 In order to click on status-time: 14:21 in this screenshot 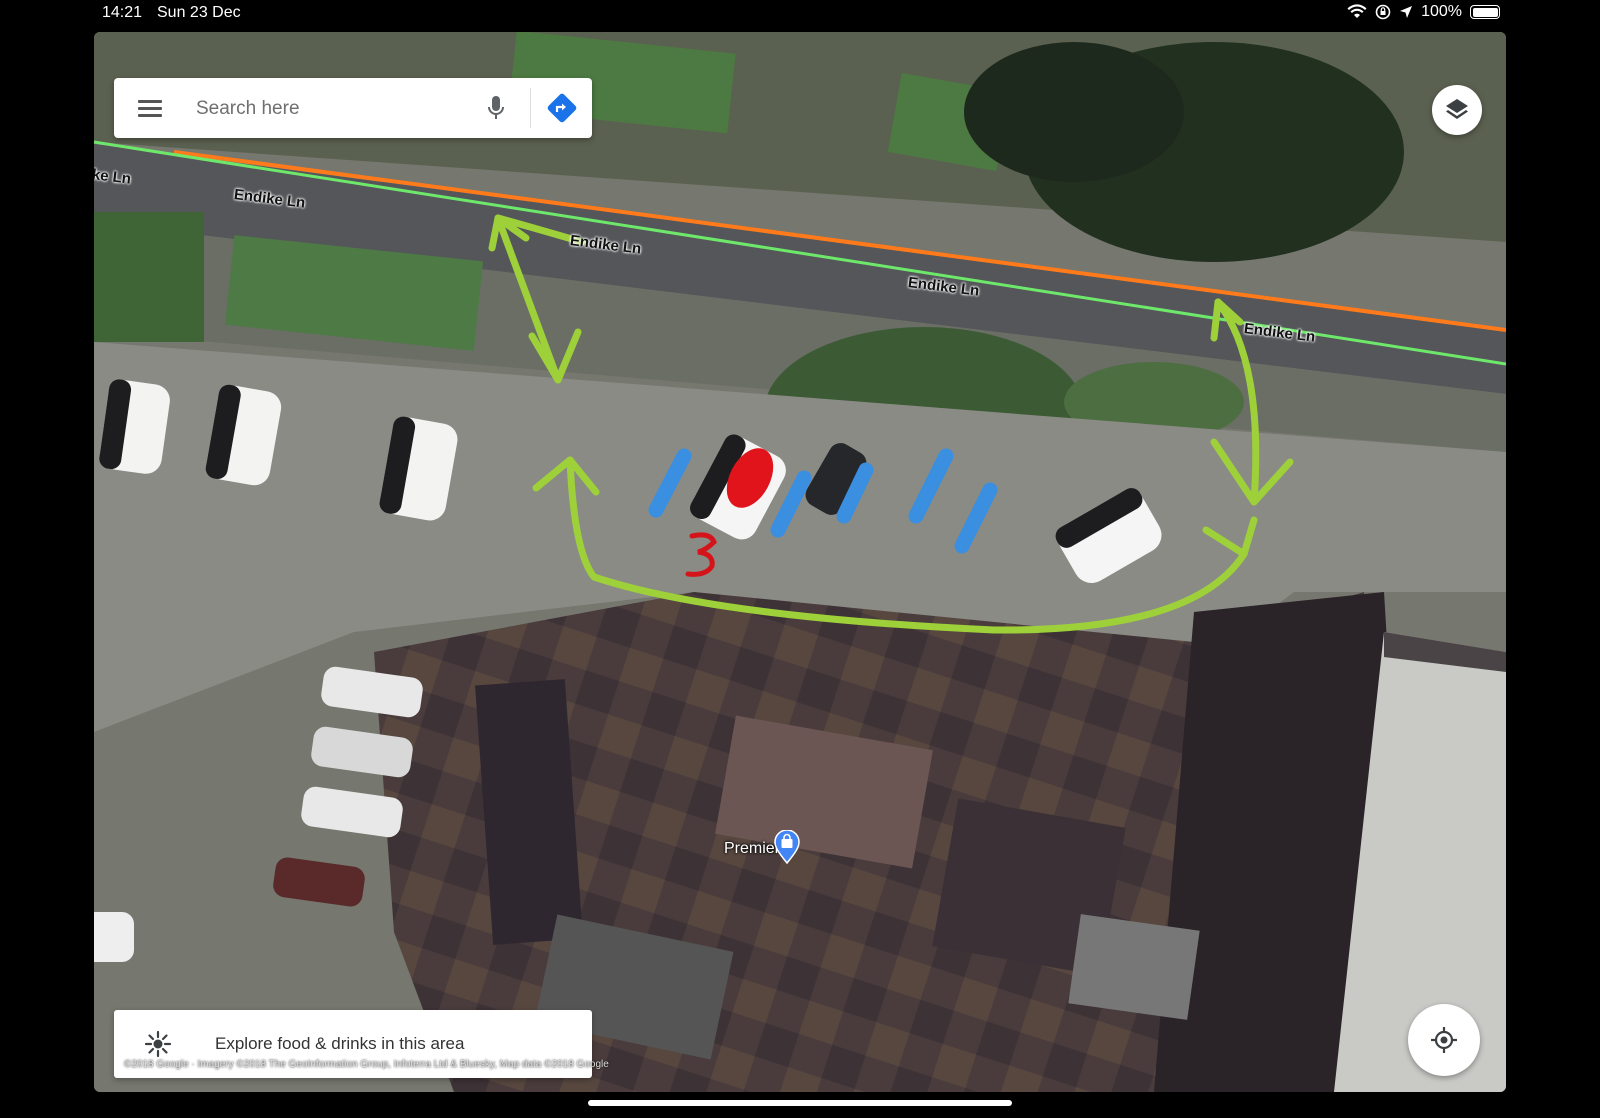, I will do `click(122, 12)`.